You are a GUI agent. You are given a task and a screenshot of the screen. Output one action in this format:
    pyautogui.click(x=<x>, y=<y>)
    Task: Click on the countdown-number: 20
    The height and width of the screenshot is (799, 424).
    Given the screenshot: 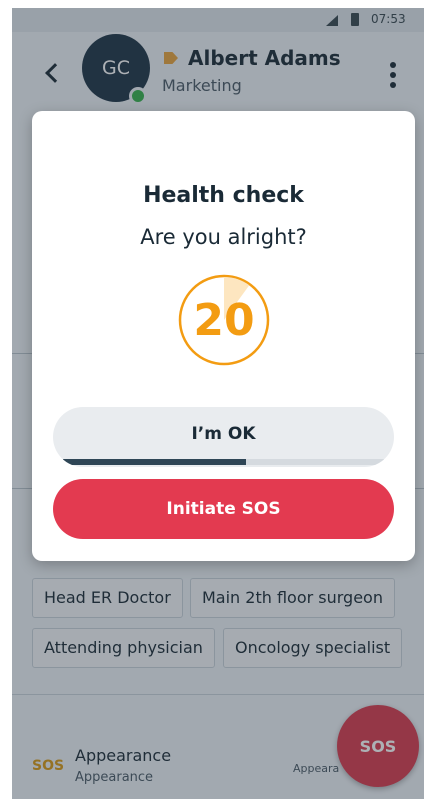 What is the action you would take?
    pyautogui.click(x=224, y=320)
    